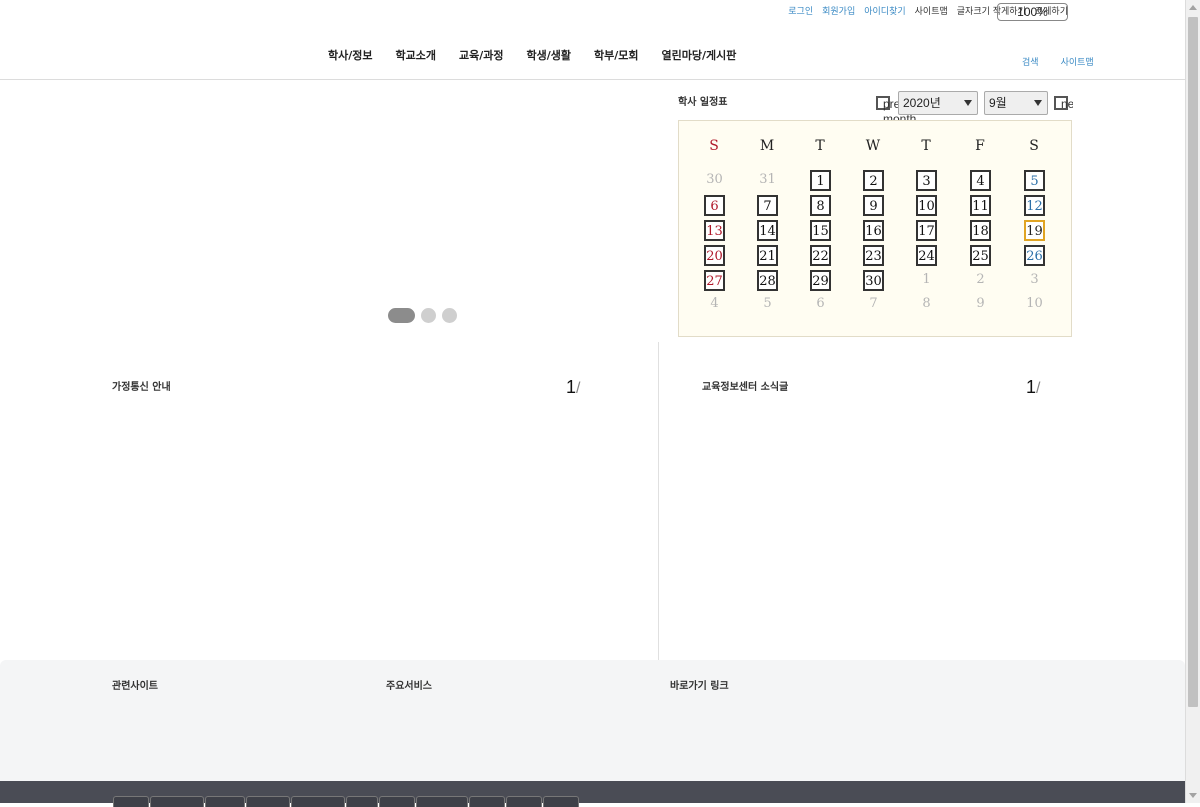  What do you see at coordinates (767, 146) in the screenshot?
I see `weekday-header: M` at bounding box center [767, 146].